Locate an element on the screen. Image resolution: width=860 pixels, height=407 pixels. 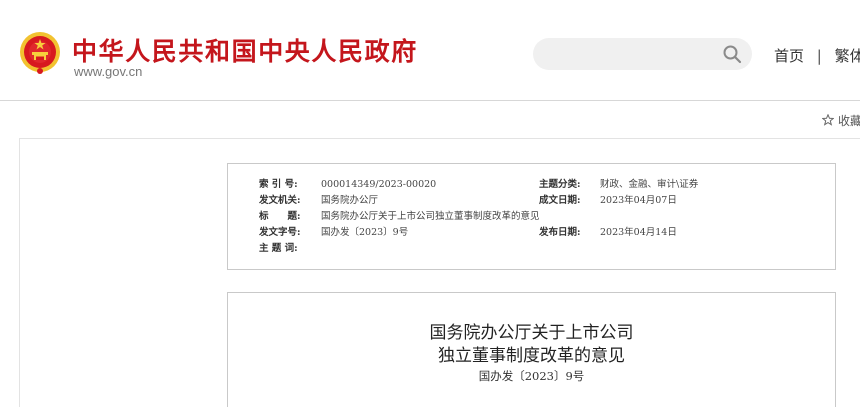
publish-date-label: 发布日期: is located at coordinates (560, 232).